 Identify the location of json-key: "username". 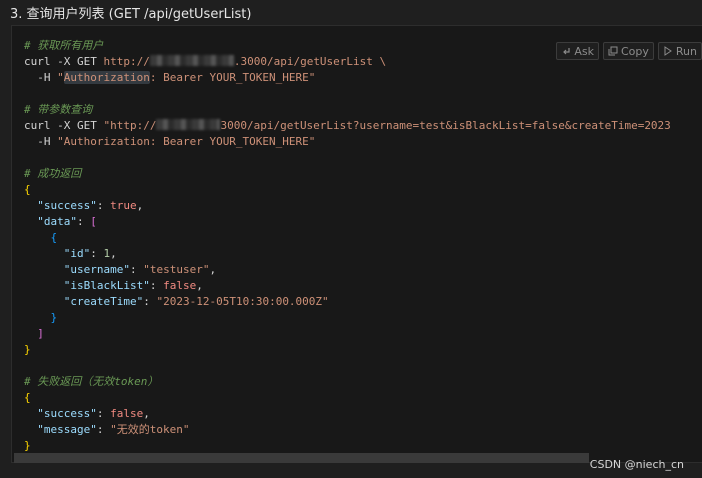
(96, 269).